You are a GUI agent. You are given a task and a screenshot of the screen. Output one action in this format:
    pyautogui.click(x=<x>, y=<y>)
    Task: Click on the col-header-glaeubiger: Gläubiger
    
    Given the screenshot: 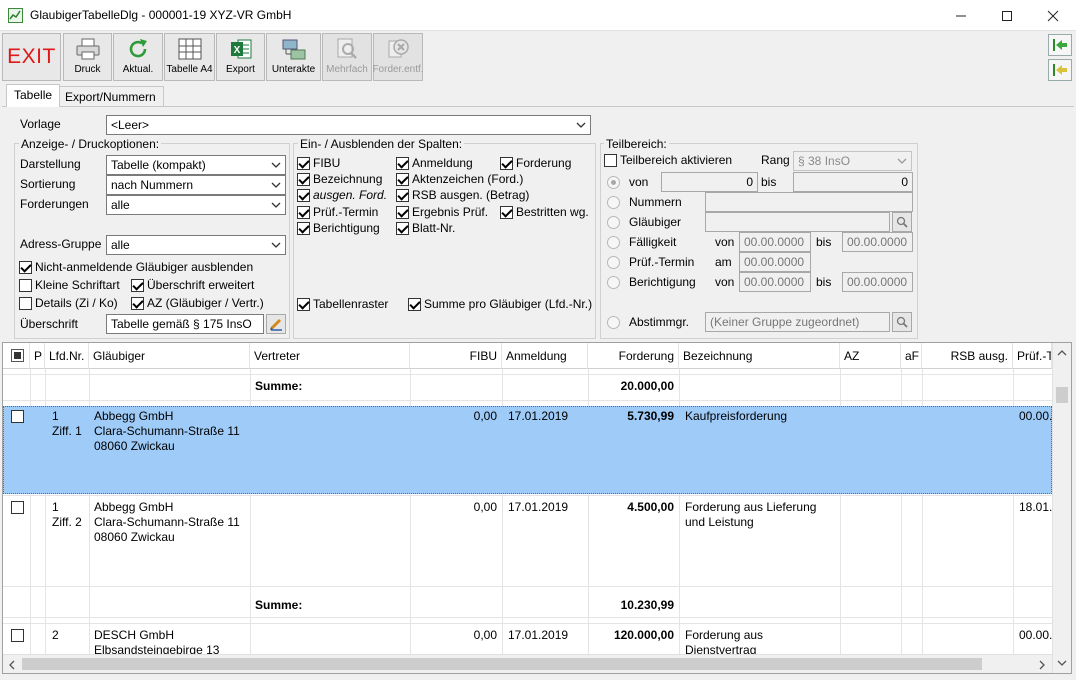 What is the action you would take?
    pyautogui.click(x=169, y=356)
    